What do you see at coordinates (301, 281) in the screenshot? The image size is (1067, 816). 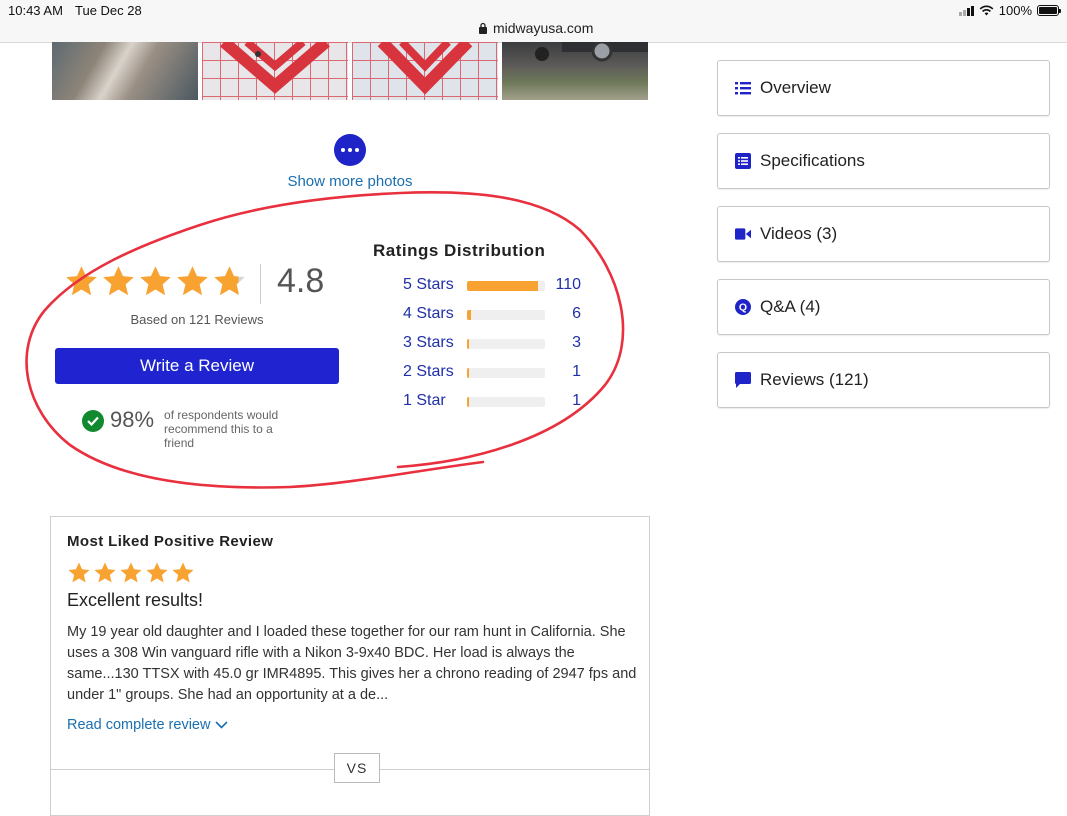 I see `average-rating-value: 4.8` at bounding box center [301, 281].